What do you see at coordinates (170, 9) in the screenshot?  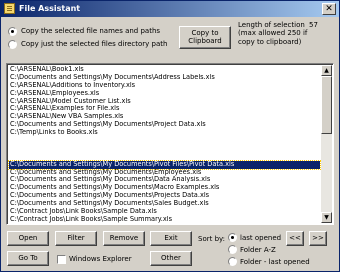 I see `title-bar: File Assistant ✕` at bounding box center [170, 9].